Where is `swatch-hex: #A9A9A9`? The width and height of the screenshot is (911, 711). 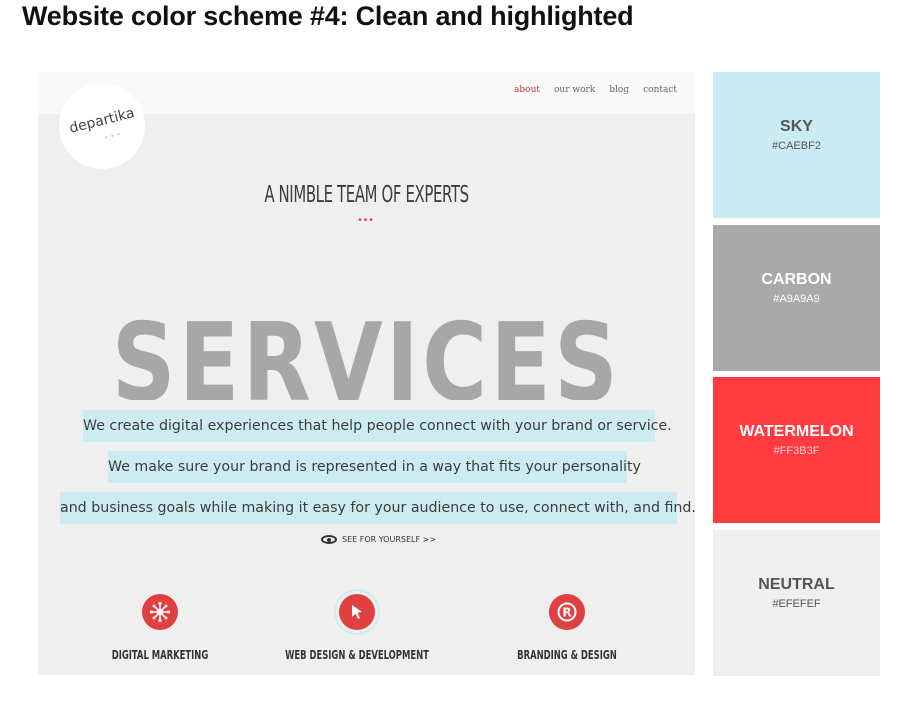
swatch-hex: #A9A9A9 is located at coordinates (796, 299).